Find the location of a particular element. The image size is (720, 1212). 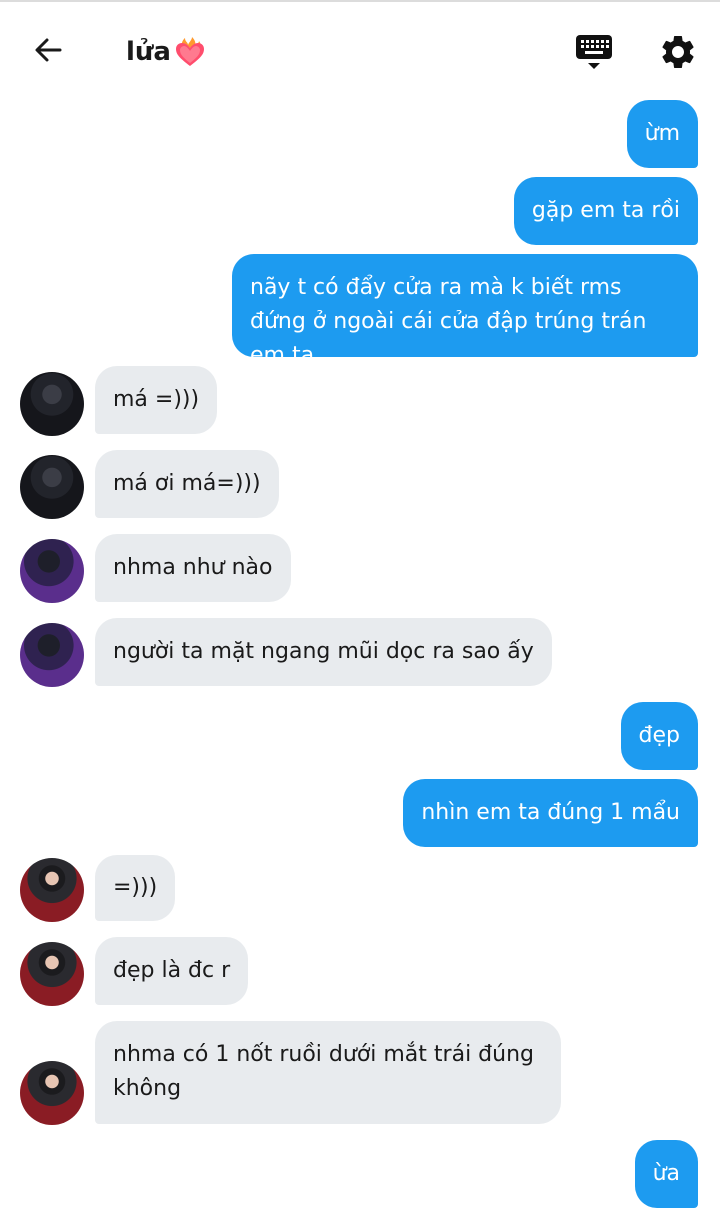

settings-button is located at coordinates (678, 52).